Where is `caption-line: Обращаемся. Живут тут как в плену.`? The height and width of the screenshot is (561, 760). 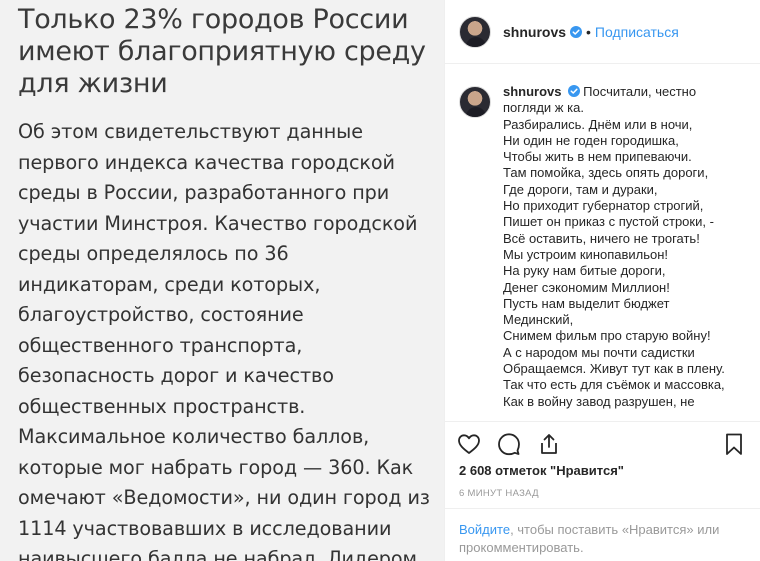 caption-line: Обращаемся. Живут тут как в плену. is located at coordinates (614, 369).